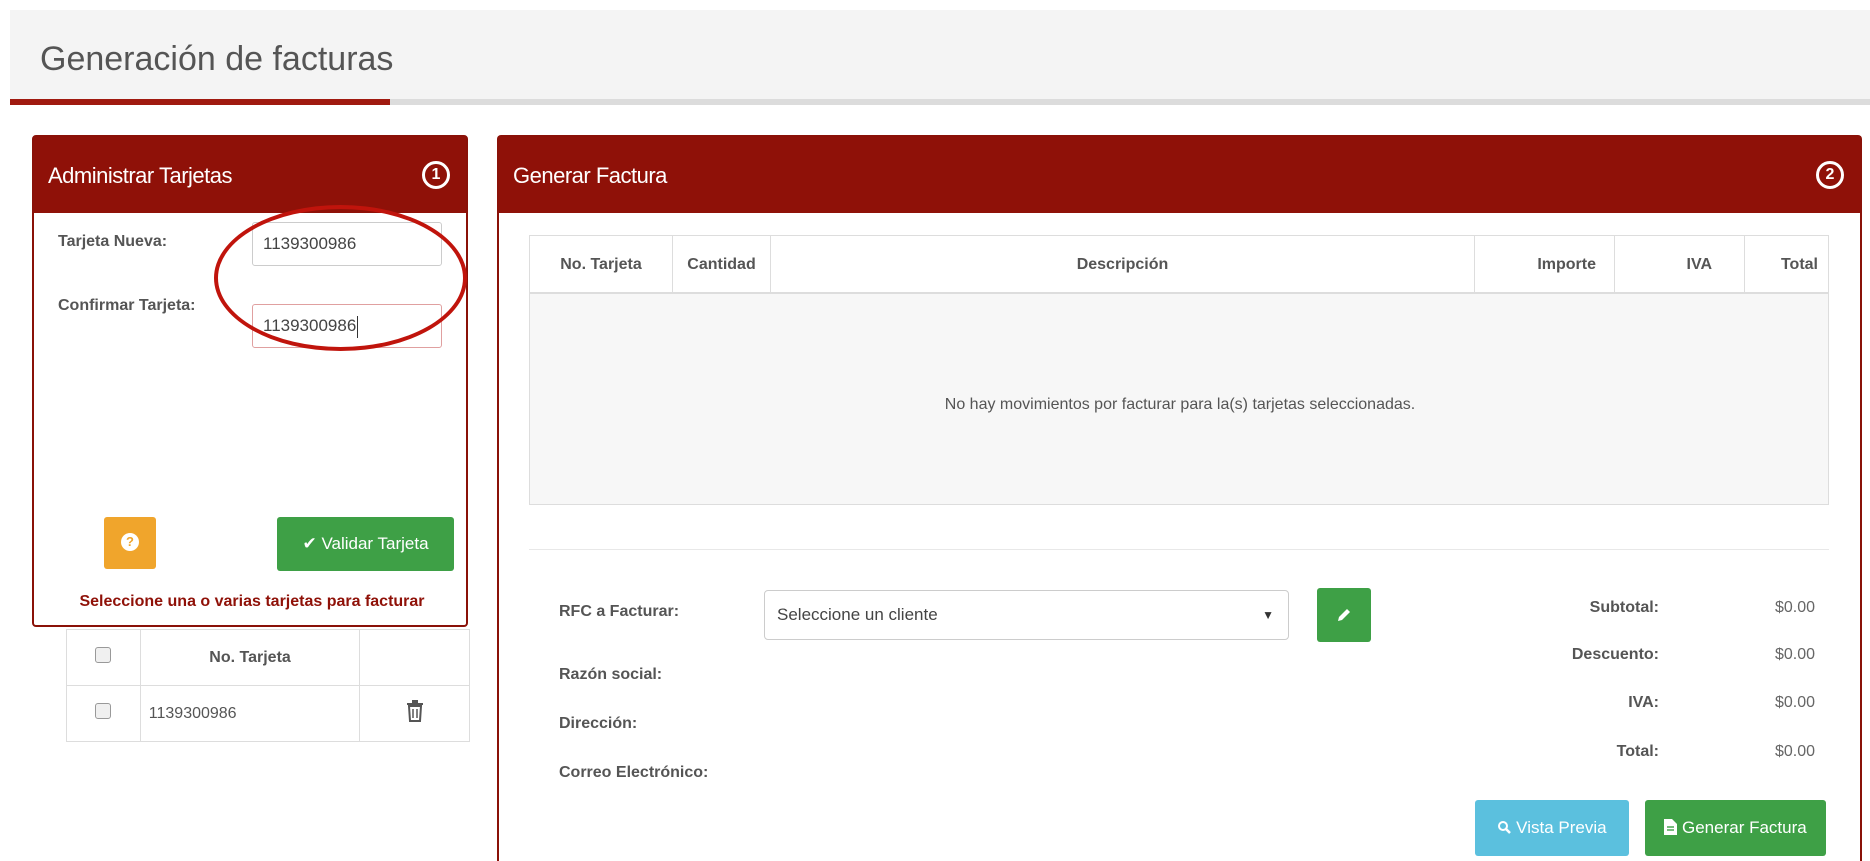 The image size is (1870, 861). Describe the element at coordinates (1545, 265) in the screenshot. I see `col-amount: Importe` at that location.